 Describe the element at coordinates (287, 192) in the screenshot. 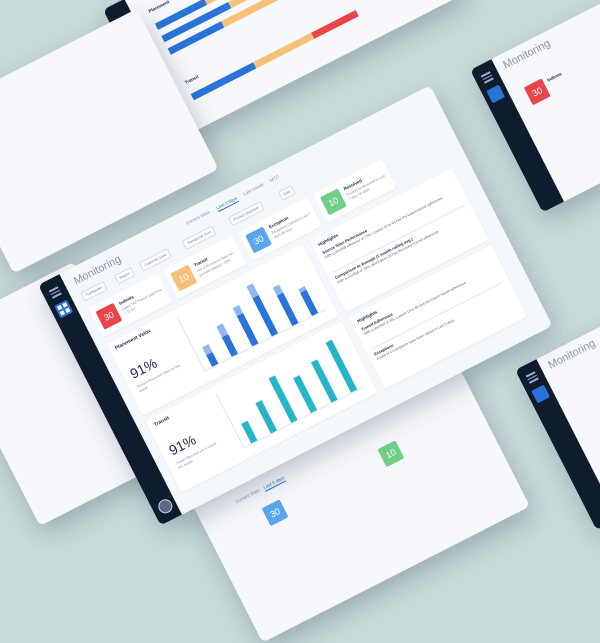

I see `date-filter: Date` at that location.